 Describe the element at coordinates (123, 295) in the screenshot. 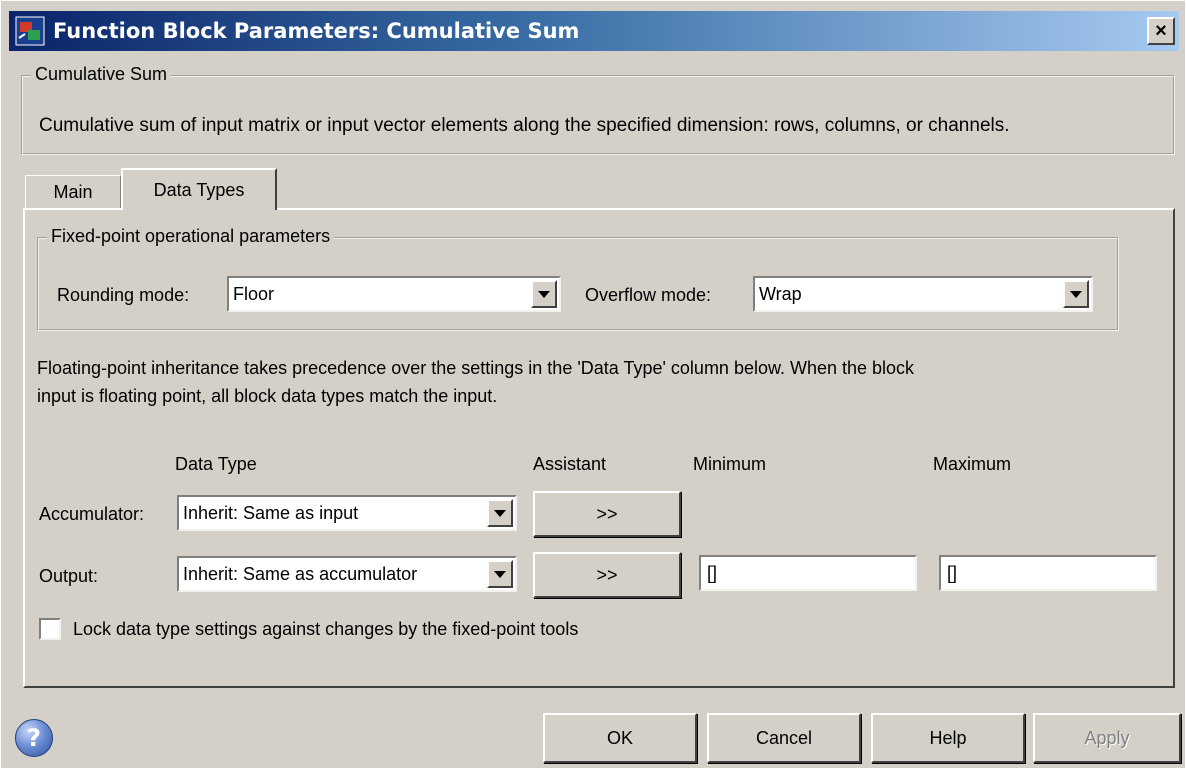

I see `rounding-mode-label: Rounding mode:` at that location.